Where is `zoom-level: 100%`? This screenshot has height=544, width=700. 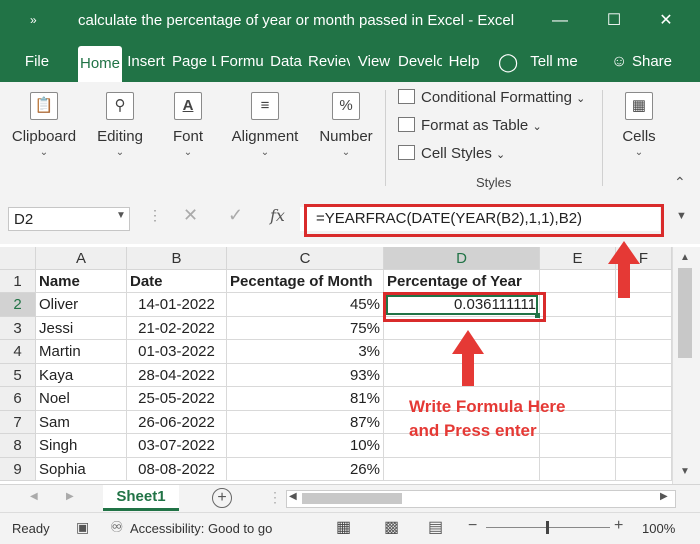 zoom-level: 100% is located at coordinates (658, 528).